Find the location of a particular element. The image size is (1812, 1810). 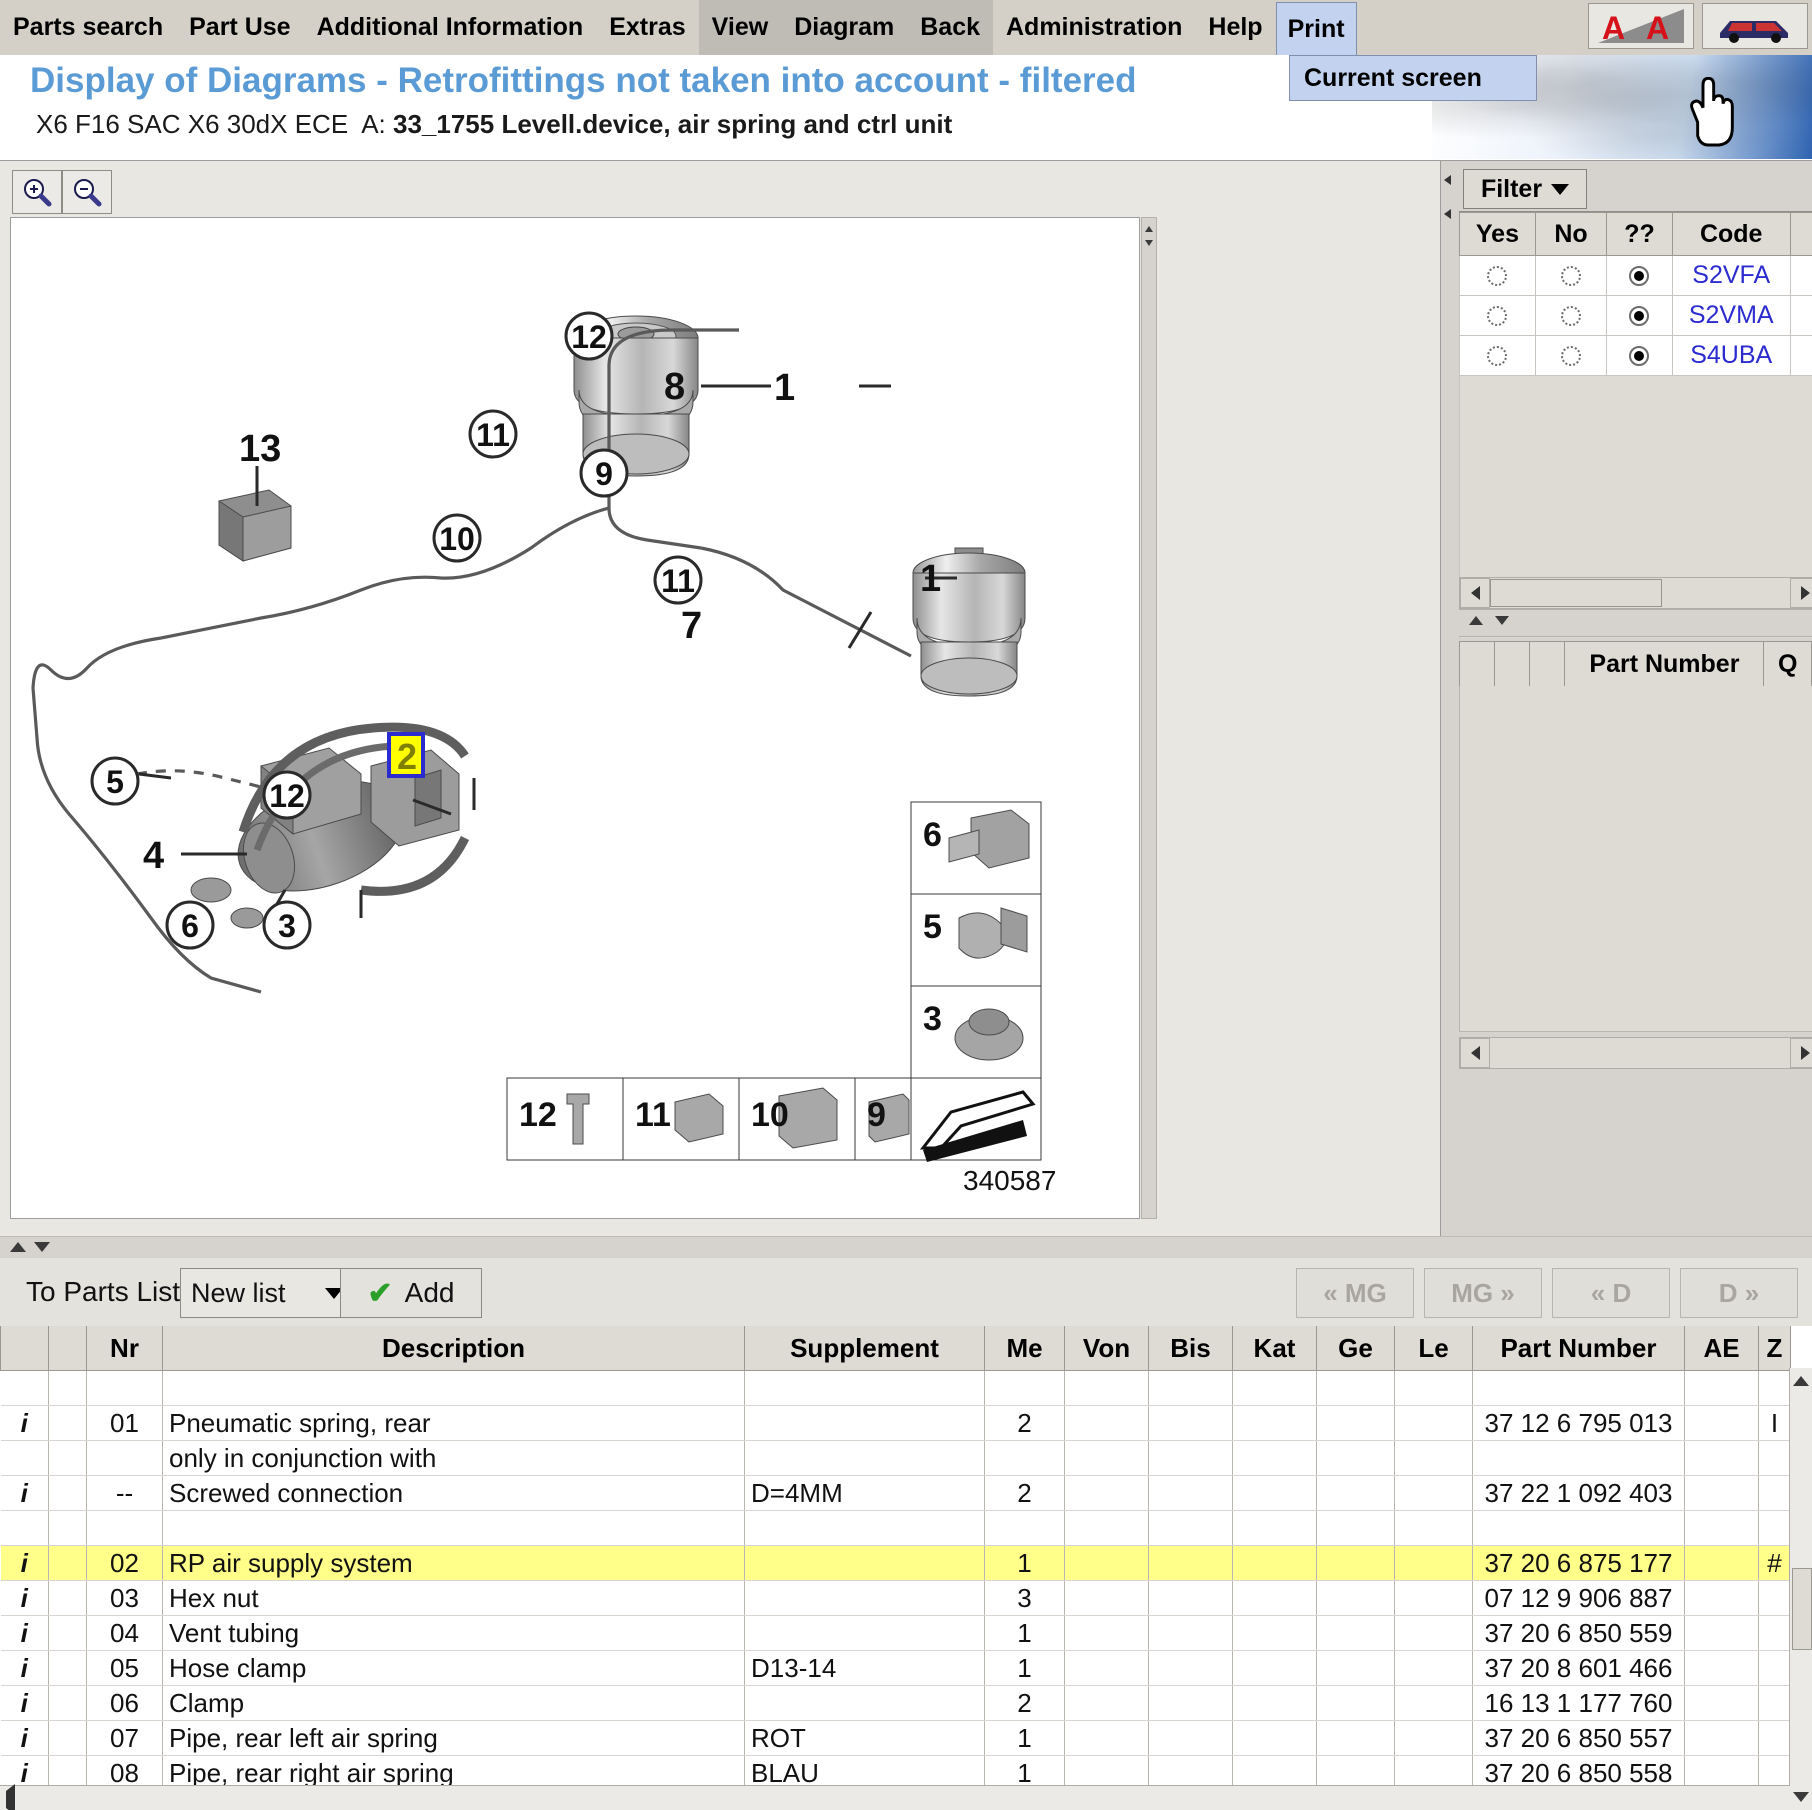

parts-table-vscrollbar is located at coordinates (1800, 1589).